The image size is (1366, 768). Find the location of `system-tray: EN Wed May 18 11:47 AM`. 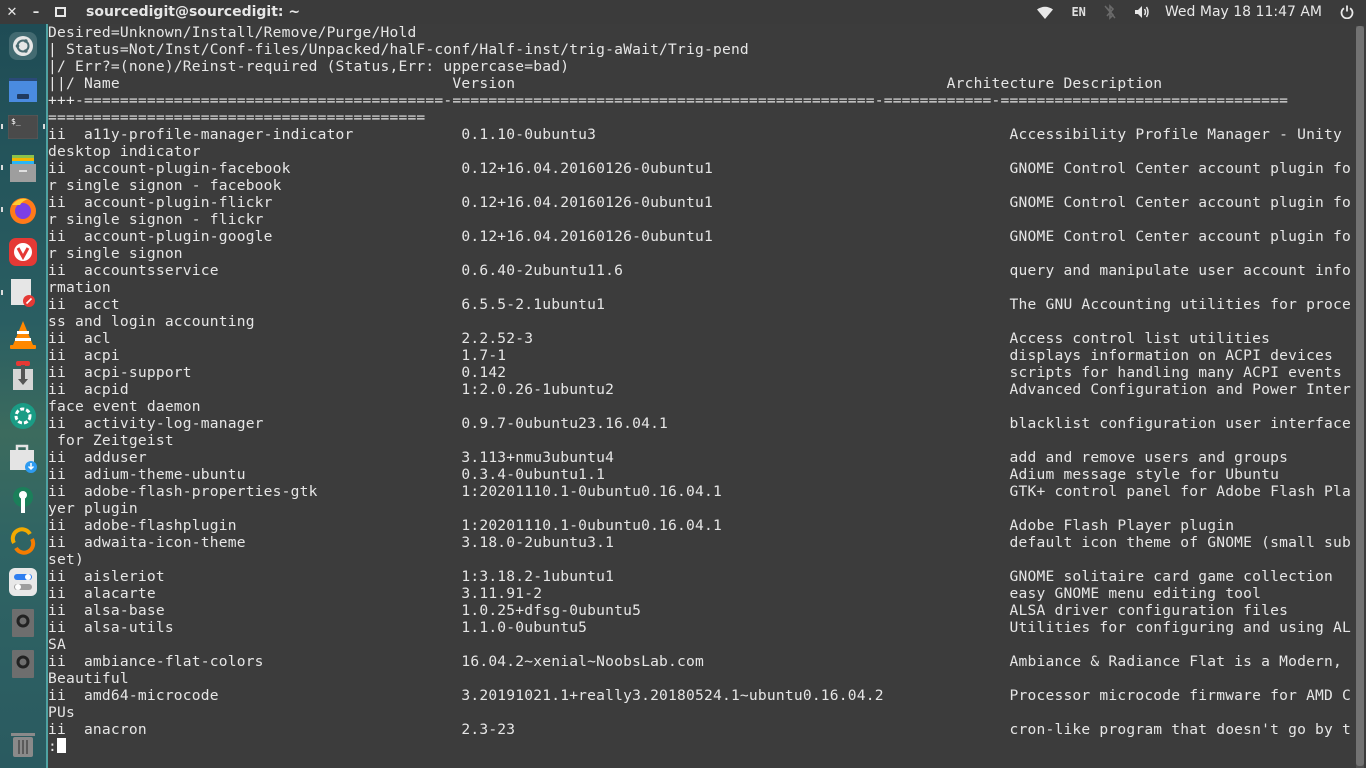

system-tray: EN Wed May 18 11:47 AM is located at coordinates (1197, 12).